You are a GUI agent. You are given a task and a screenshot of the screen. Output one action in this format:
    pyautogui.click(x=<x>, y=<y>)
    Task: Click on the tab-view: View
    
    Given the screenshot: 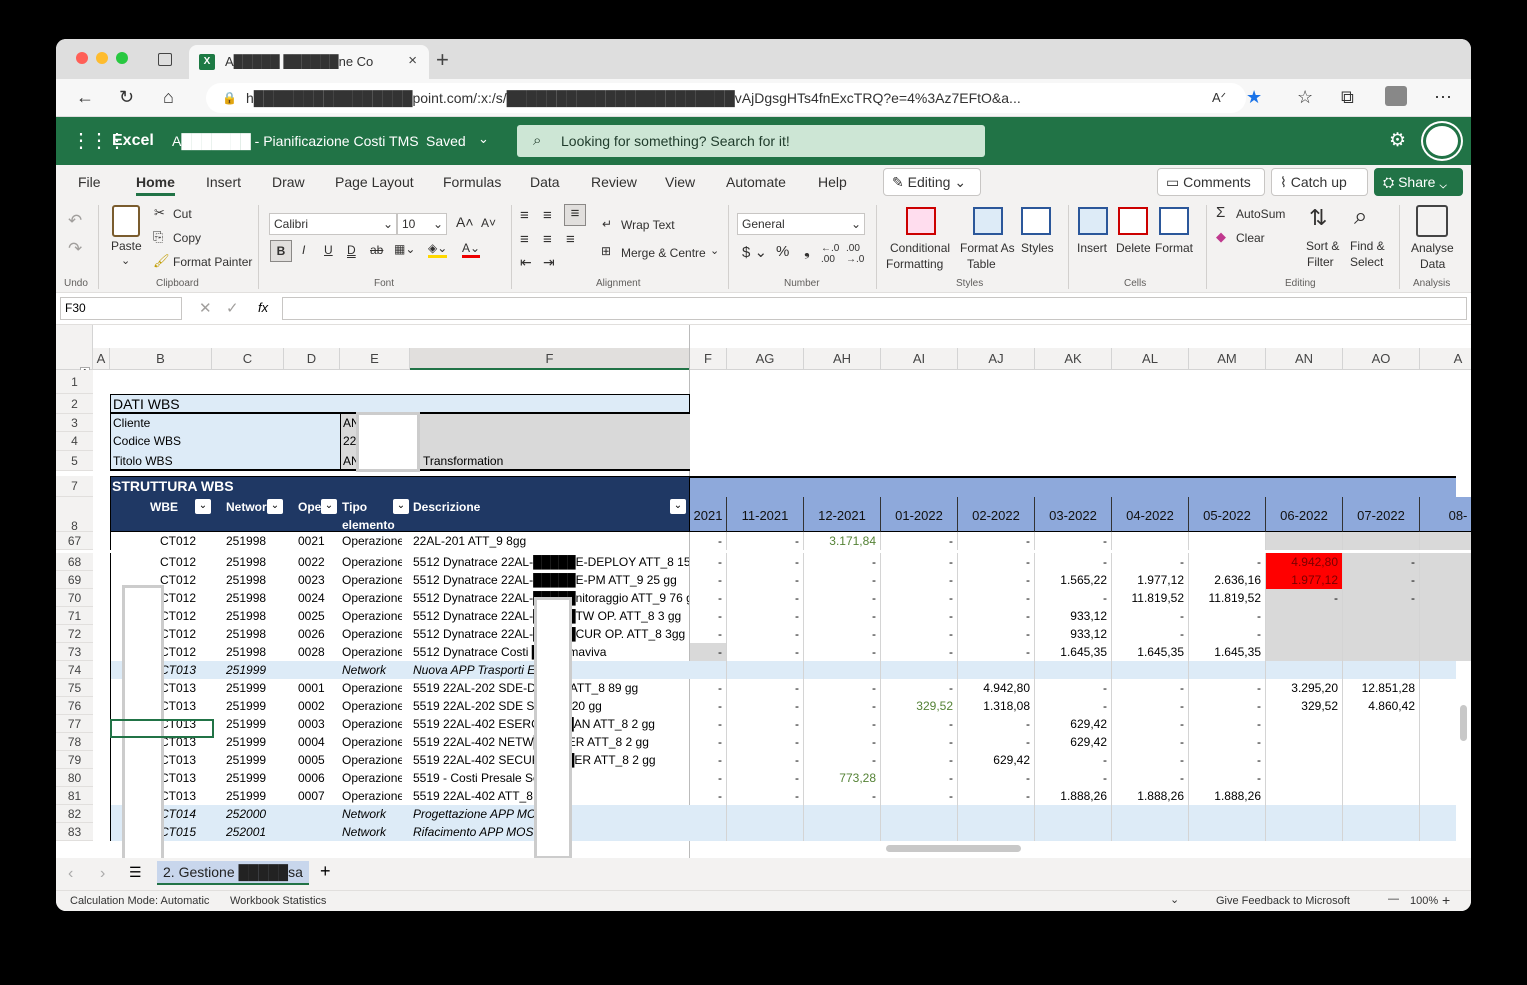 What is the action you would take?
    pyautogui.click(x=680, y=182)
    